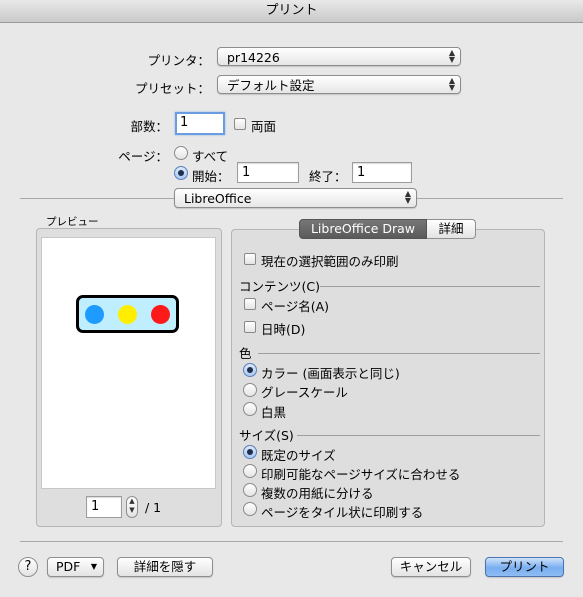  Describe the element at coordinates (165, 567) in the screenshot. I see `hide-details-button: 詳細を隠す` at that location.